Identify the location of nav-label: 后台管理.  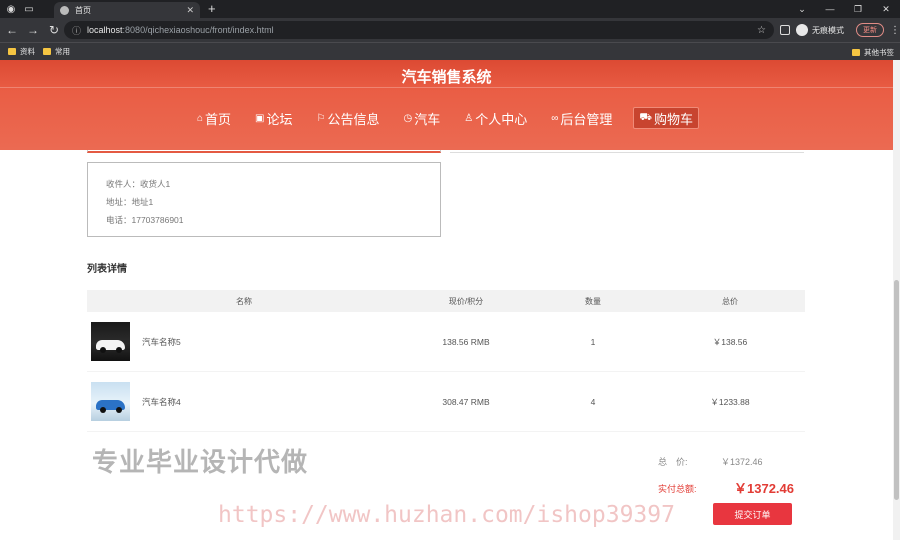
(586, 119).